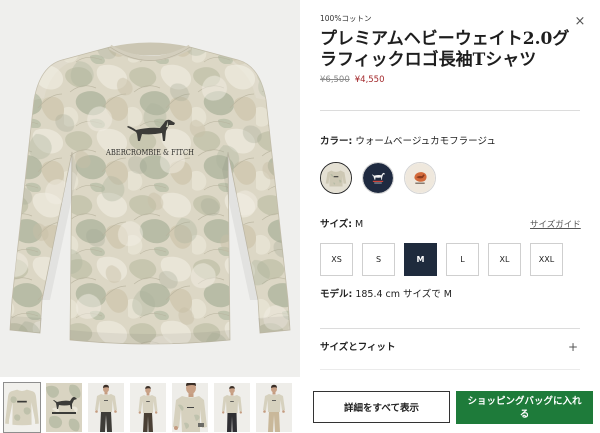 The height and width of the screenshot is (433, 600). I want to click on add-to-bag-label: ショッピングバッグに入れる, so click(524, 407).